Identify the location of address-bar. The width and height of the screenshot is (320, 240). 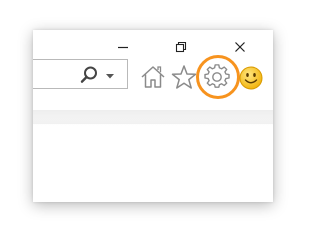
(80, 74).